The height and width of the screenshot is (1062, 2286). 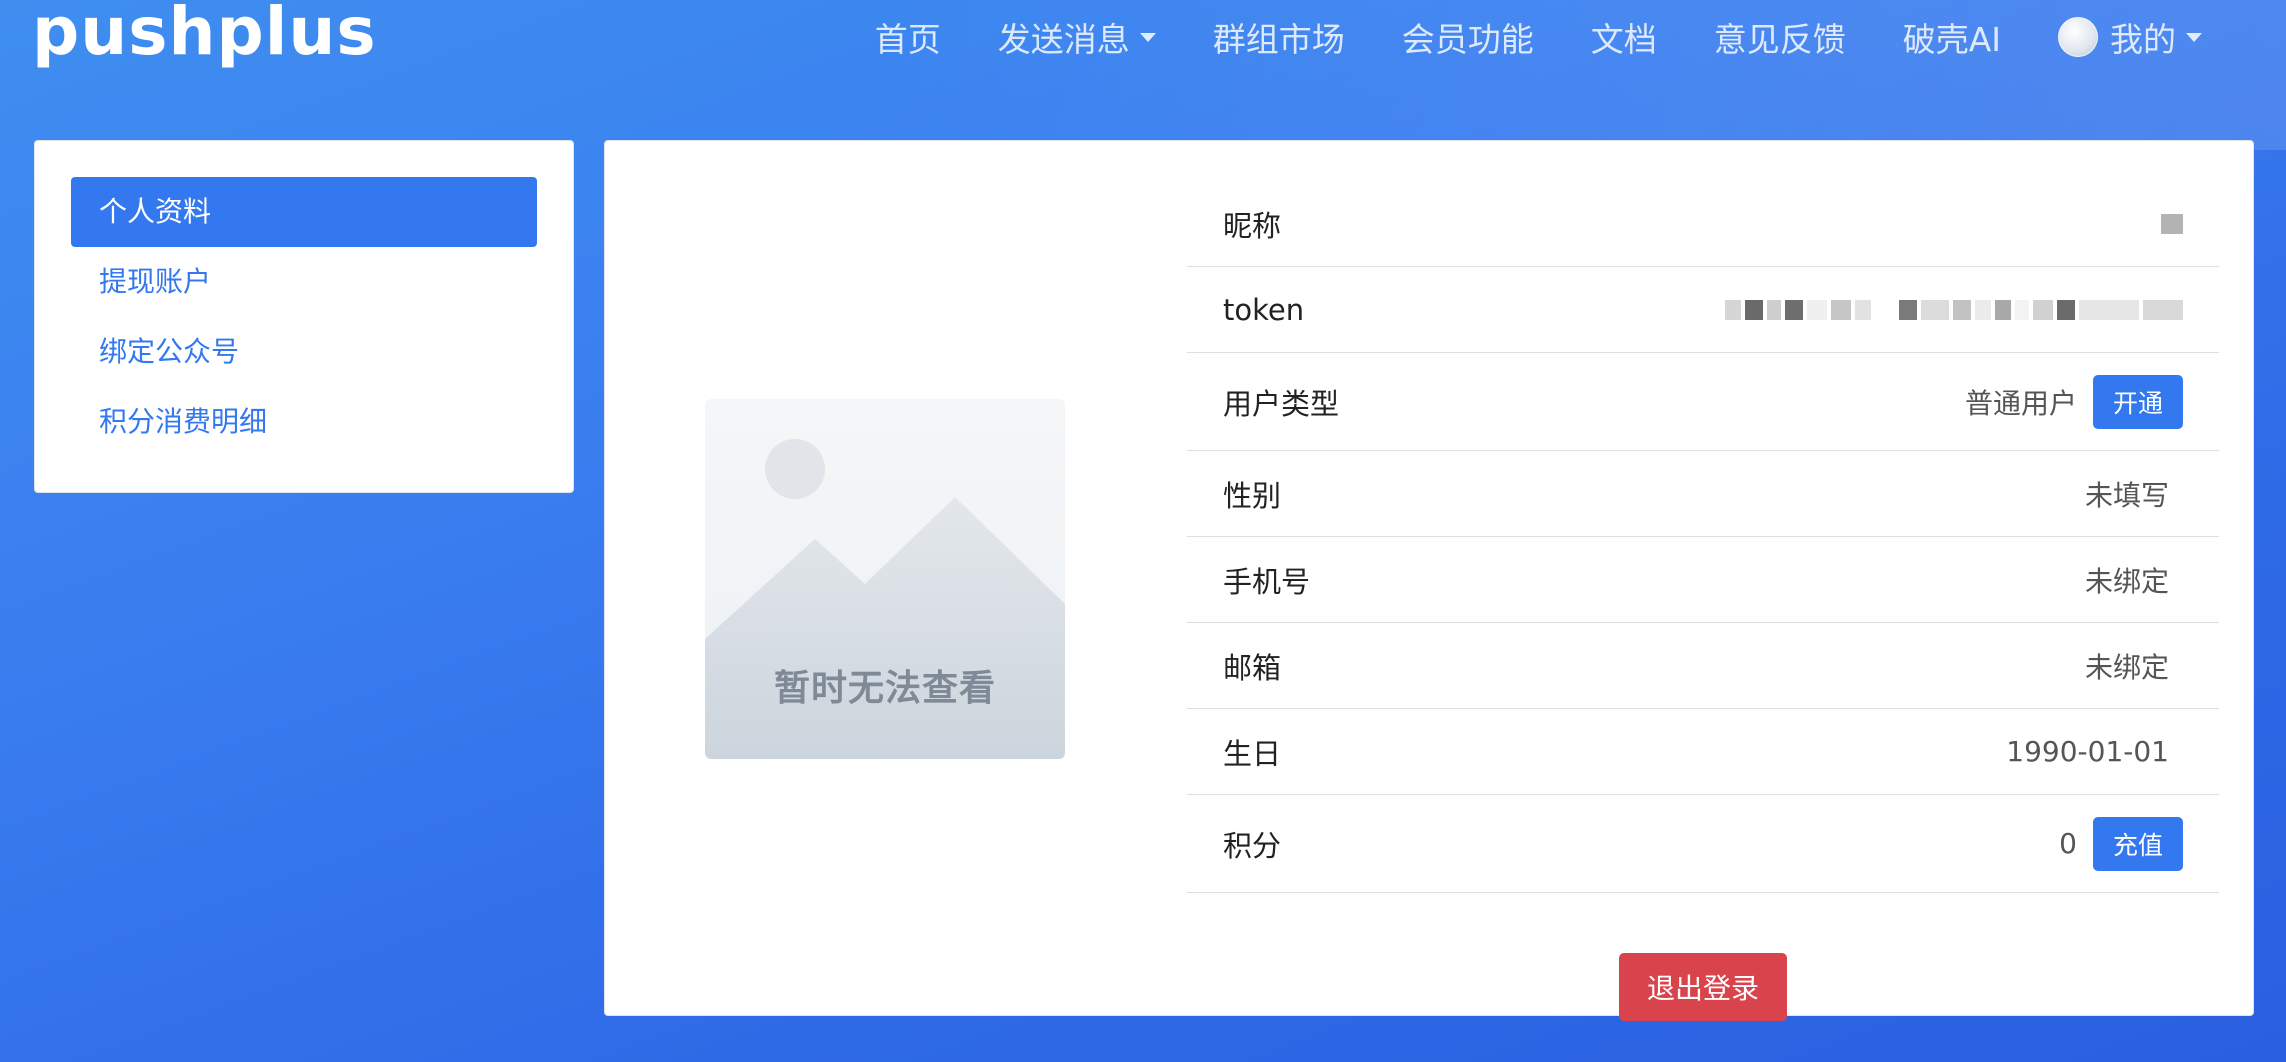 I want to click on nav-item-home: 首页, so click(x=908, y=37).